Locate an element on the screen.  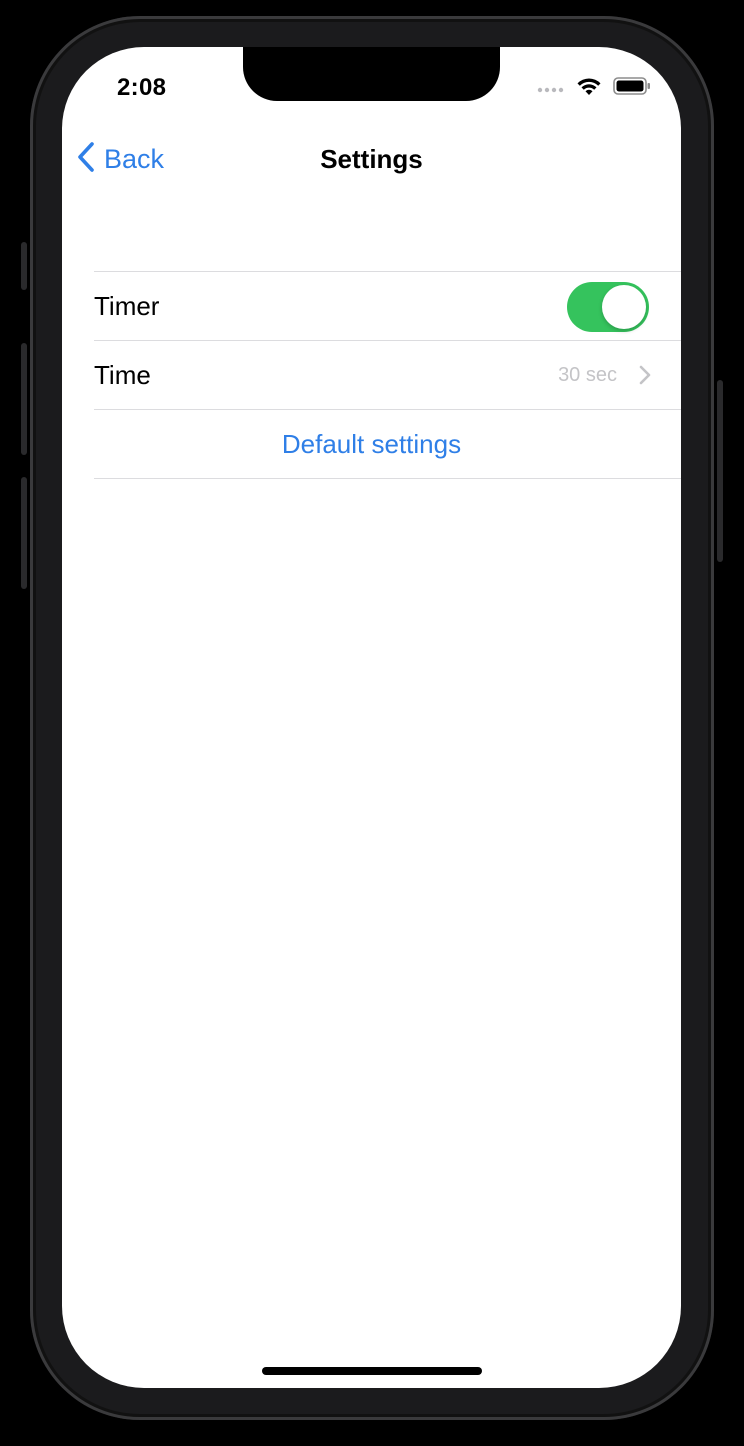
default-settings-button: Default settings is located at coordinates (387, 444).